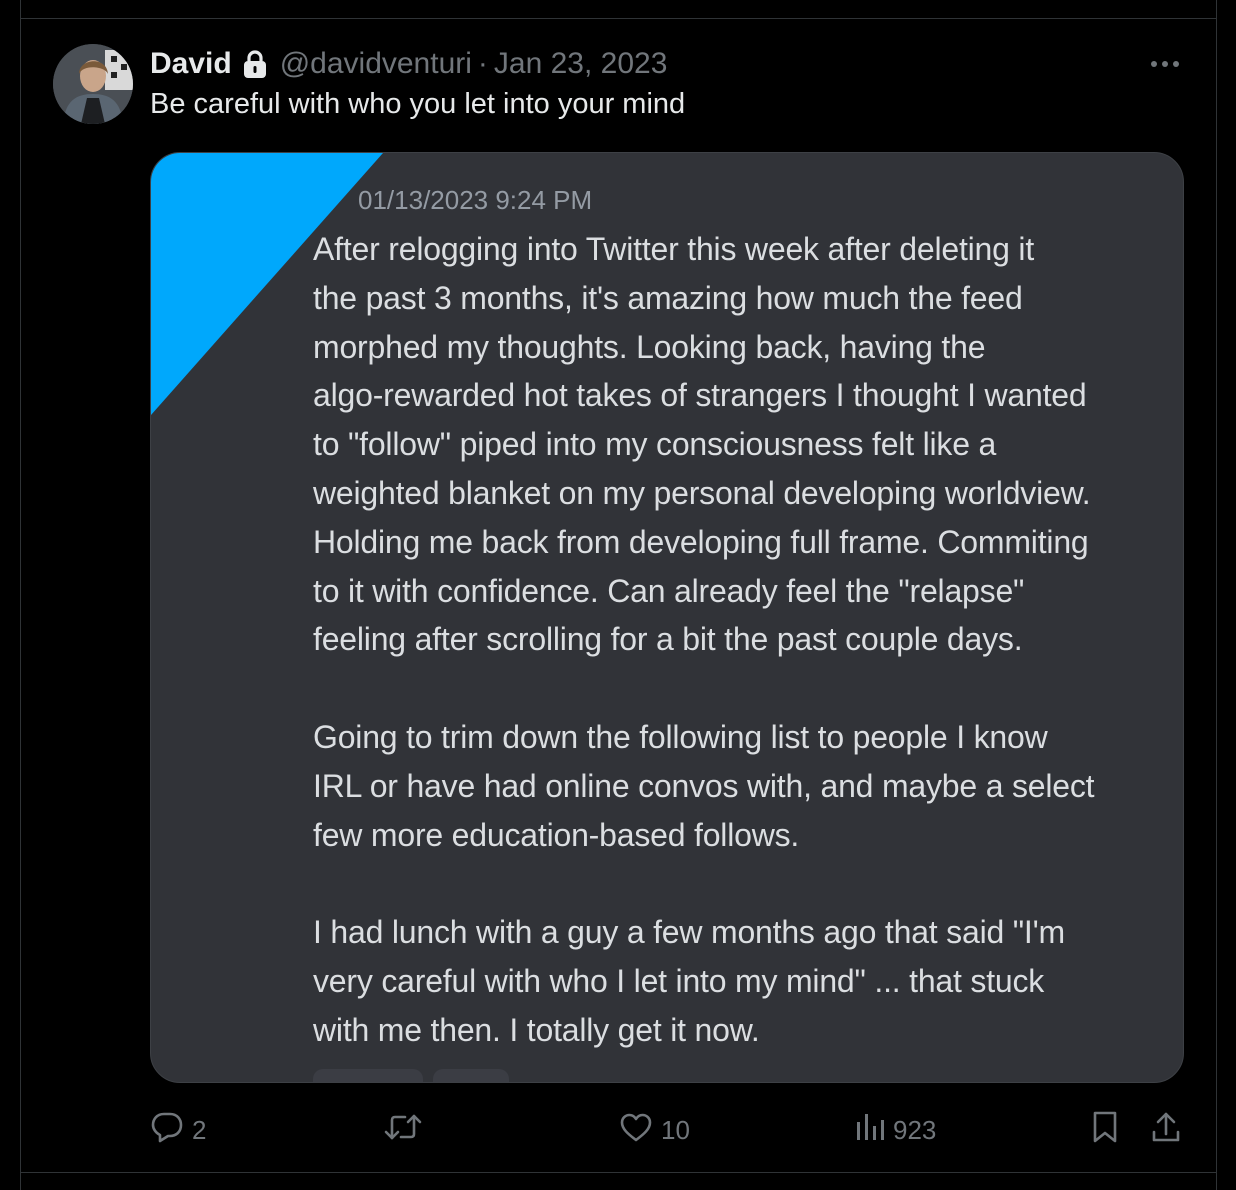  I want to click on like-button: 10, so click(654, 1130).